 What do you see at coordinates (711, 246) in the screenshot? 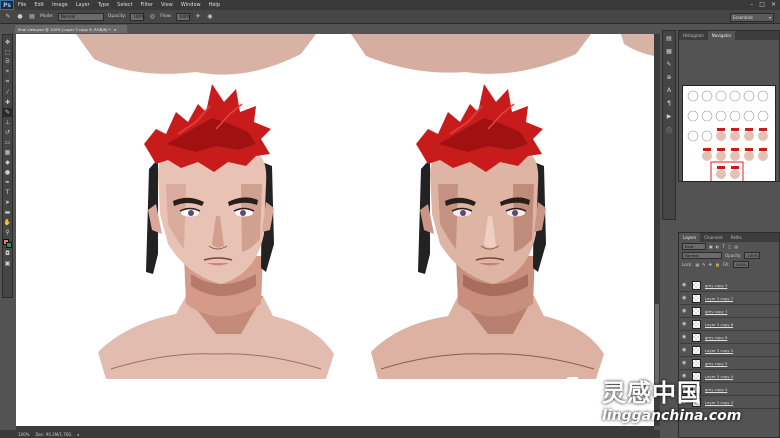
I see `filter-pixel-icon: ▣` at bounding box center [711, 246].